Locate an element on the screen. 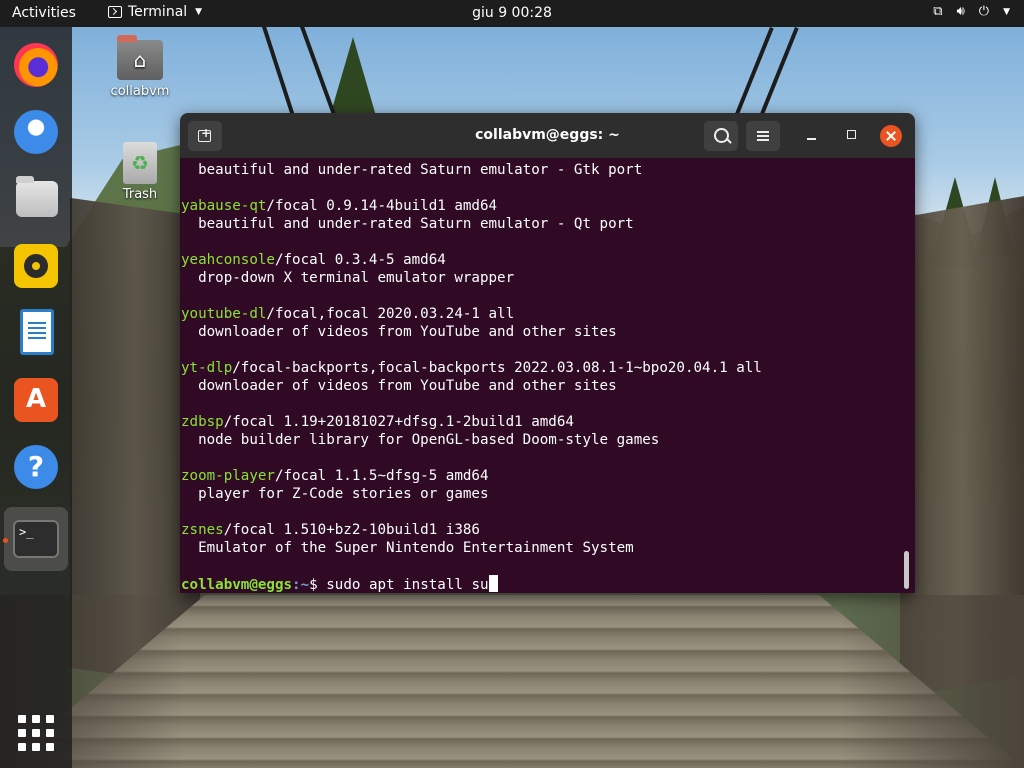 This screenshot has width=1024, height=768. search-button is located at coordinates (721, 136).